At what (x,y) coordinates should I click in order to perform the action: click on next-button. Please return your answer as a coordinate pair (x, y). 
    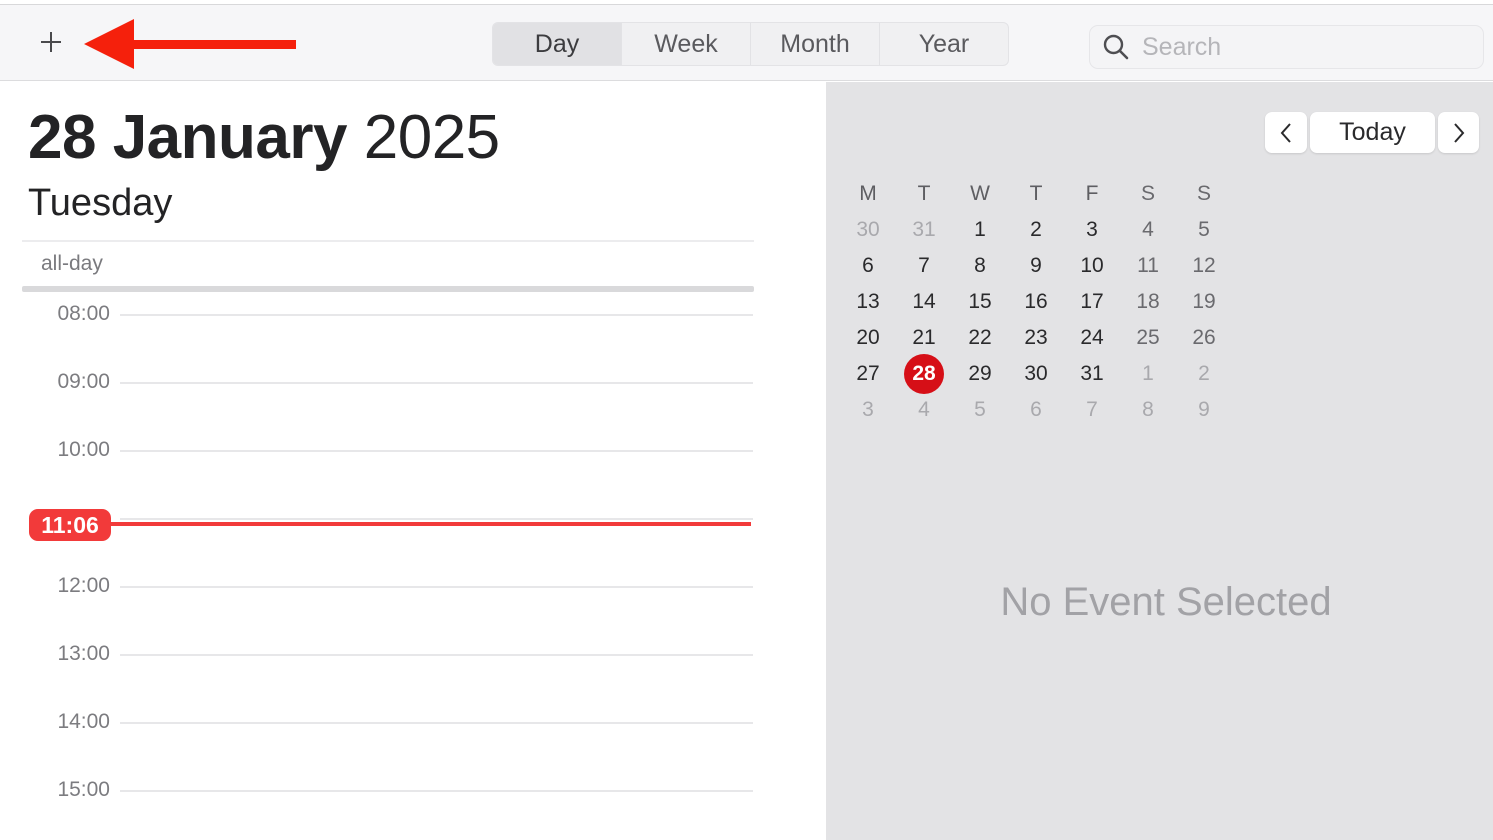
    Looking at the image, I should click on (1458, 132).